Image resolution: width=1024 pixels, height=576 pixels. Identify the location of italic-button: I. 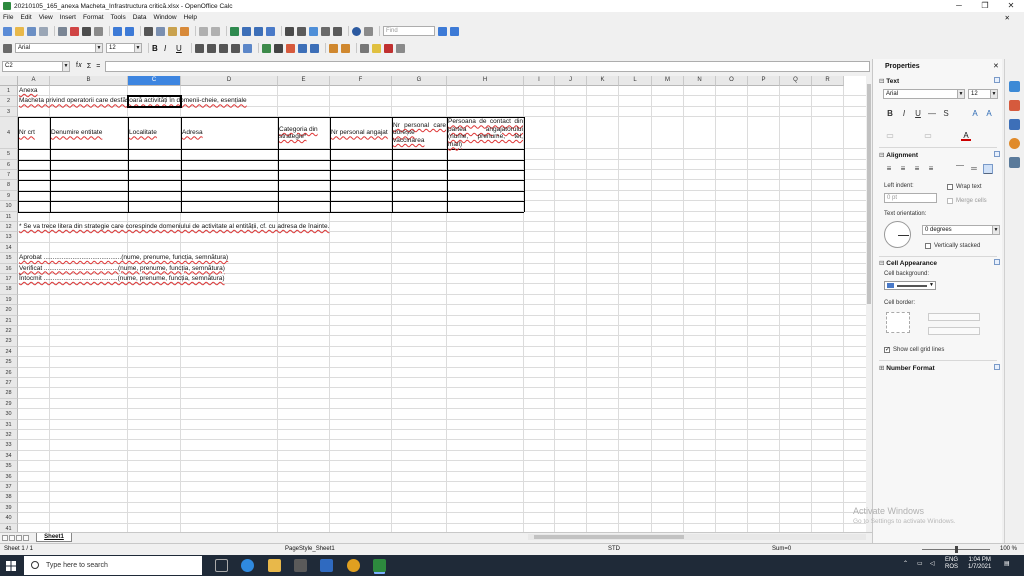
(168, 48).